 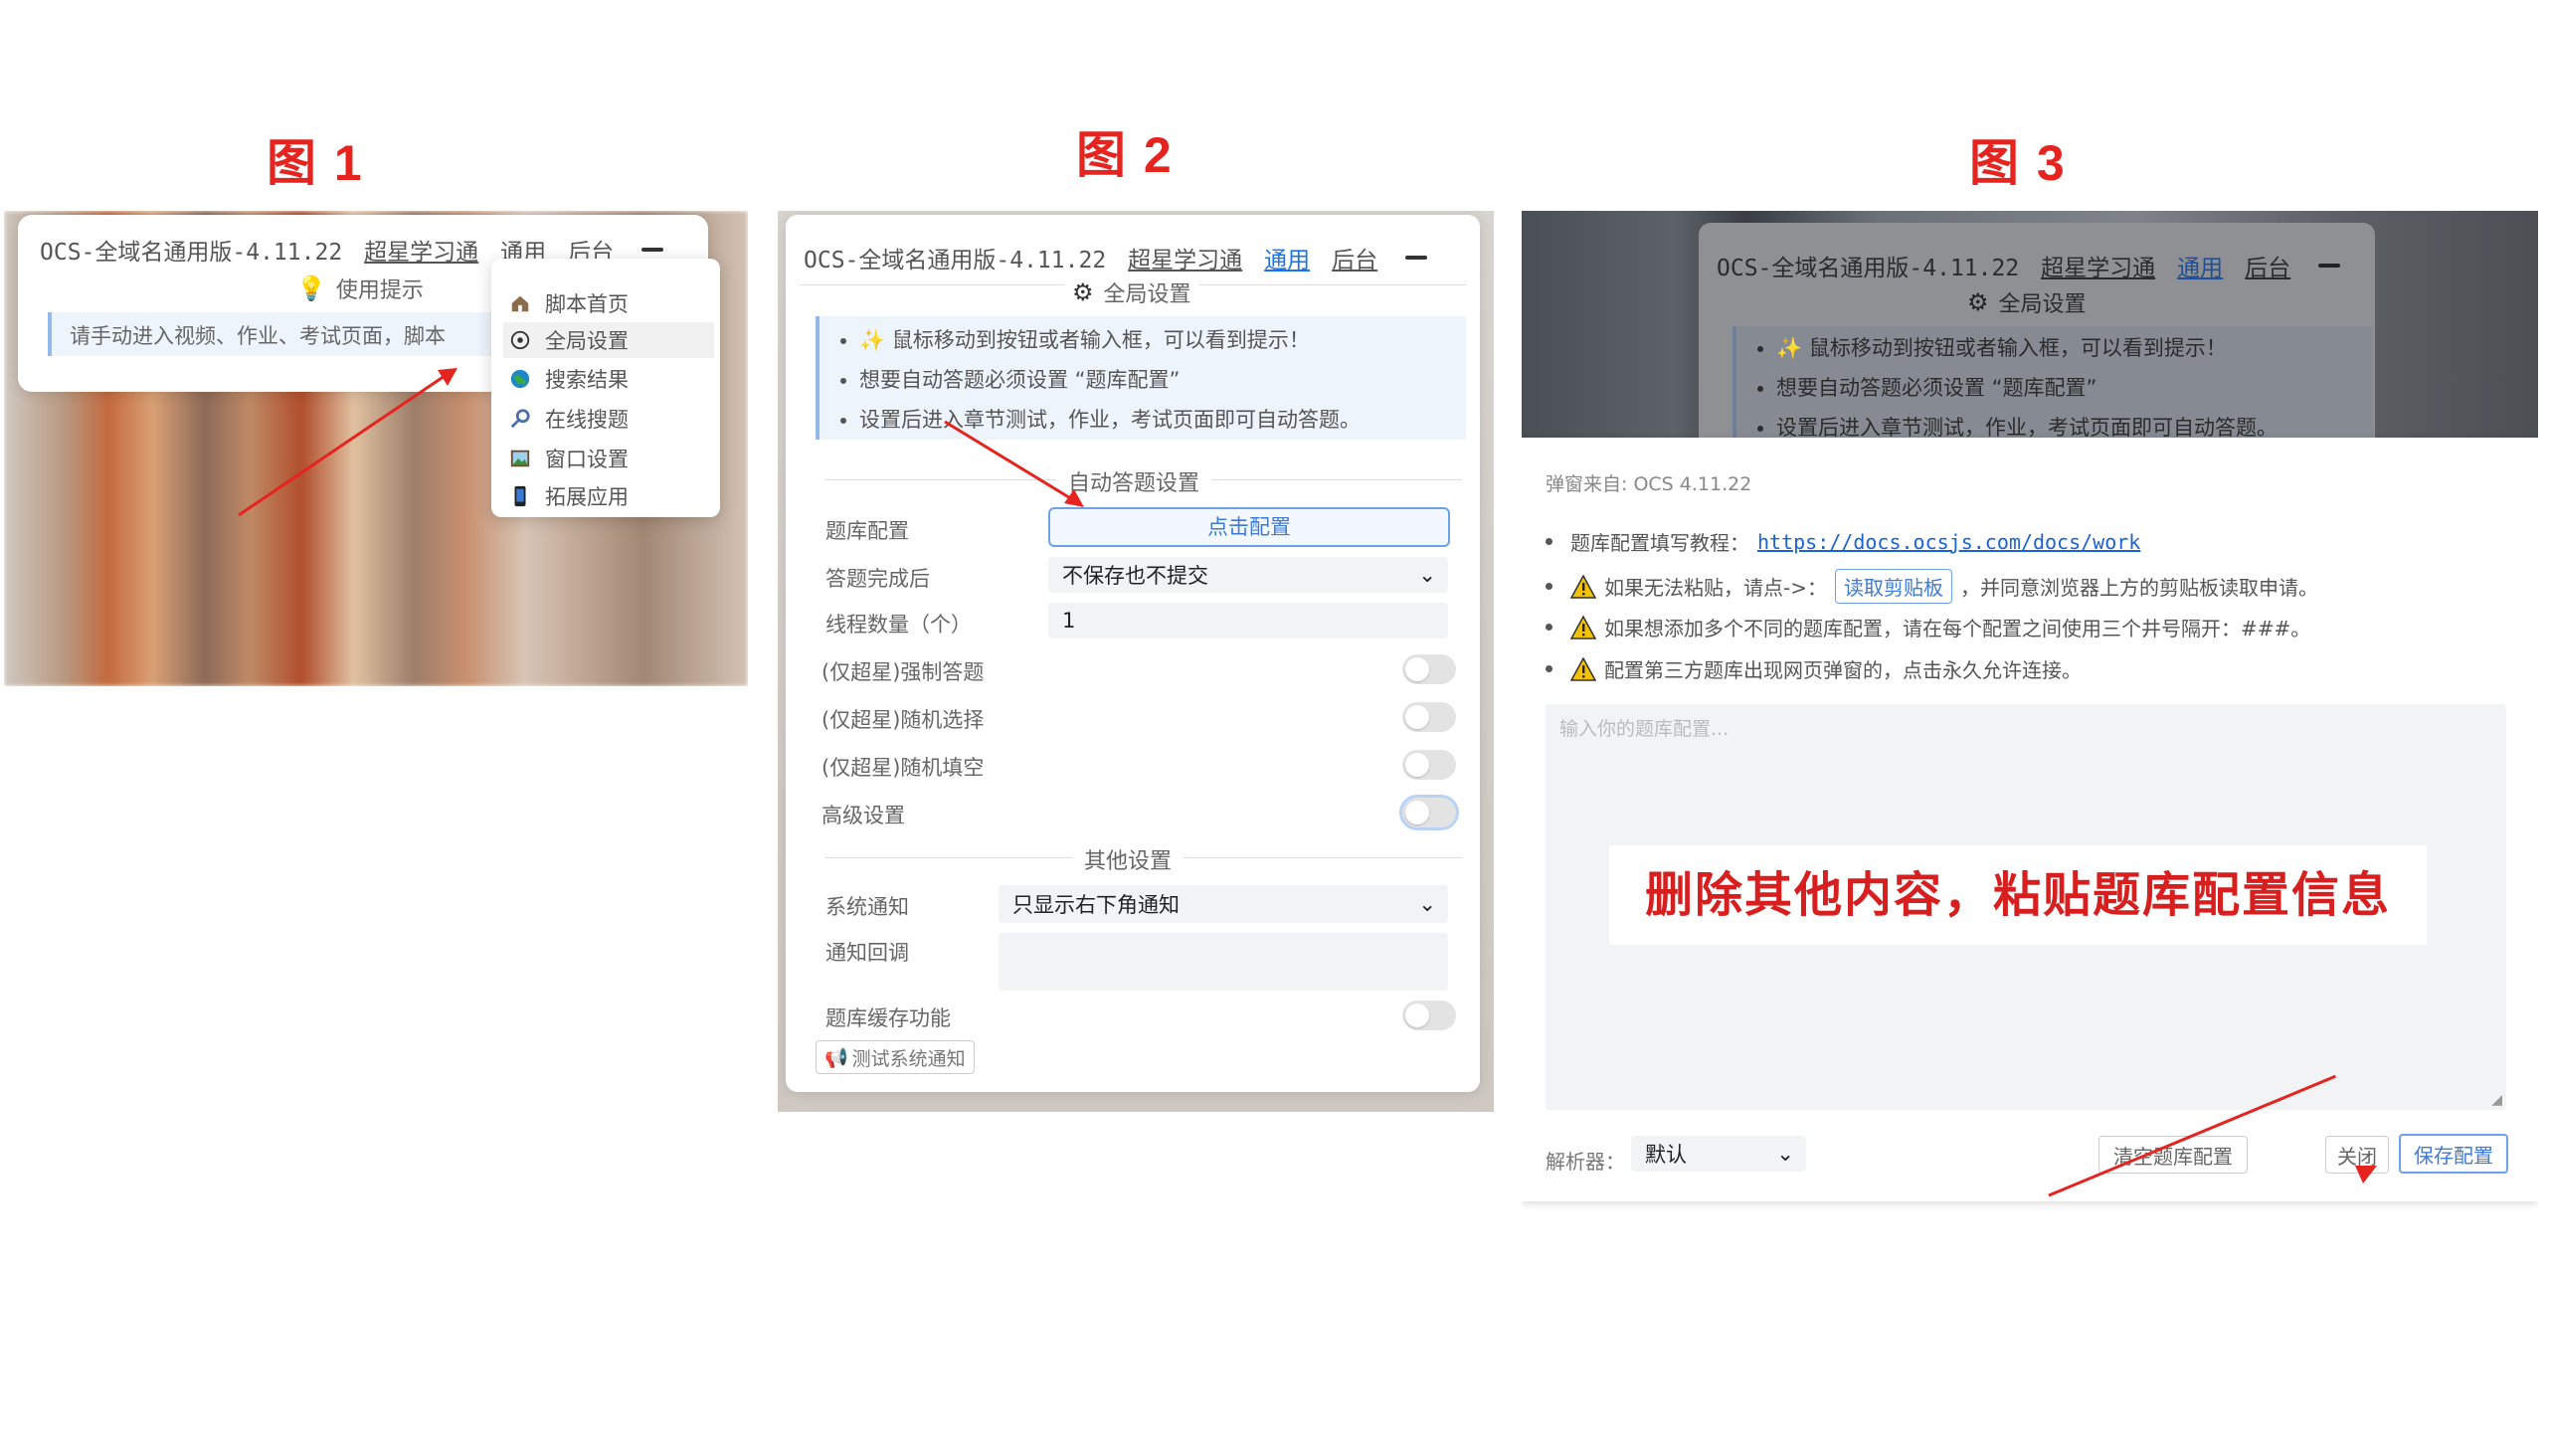 What do you see at coordinates (316, 163) in the screenshot?
I see `figure-1-label: 图 1` at bounding box center [316, 163].